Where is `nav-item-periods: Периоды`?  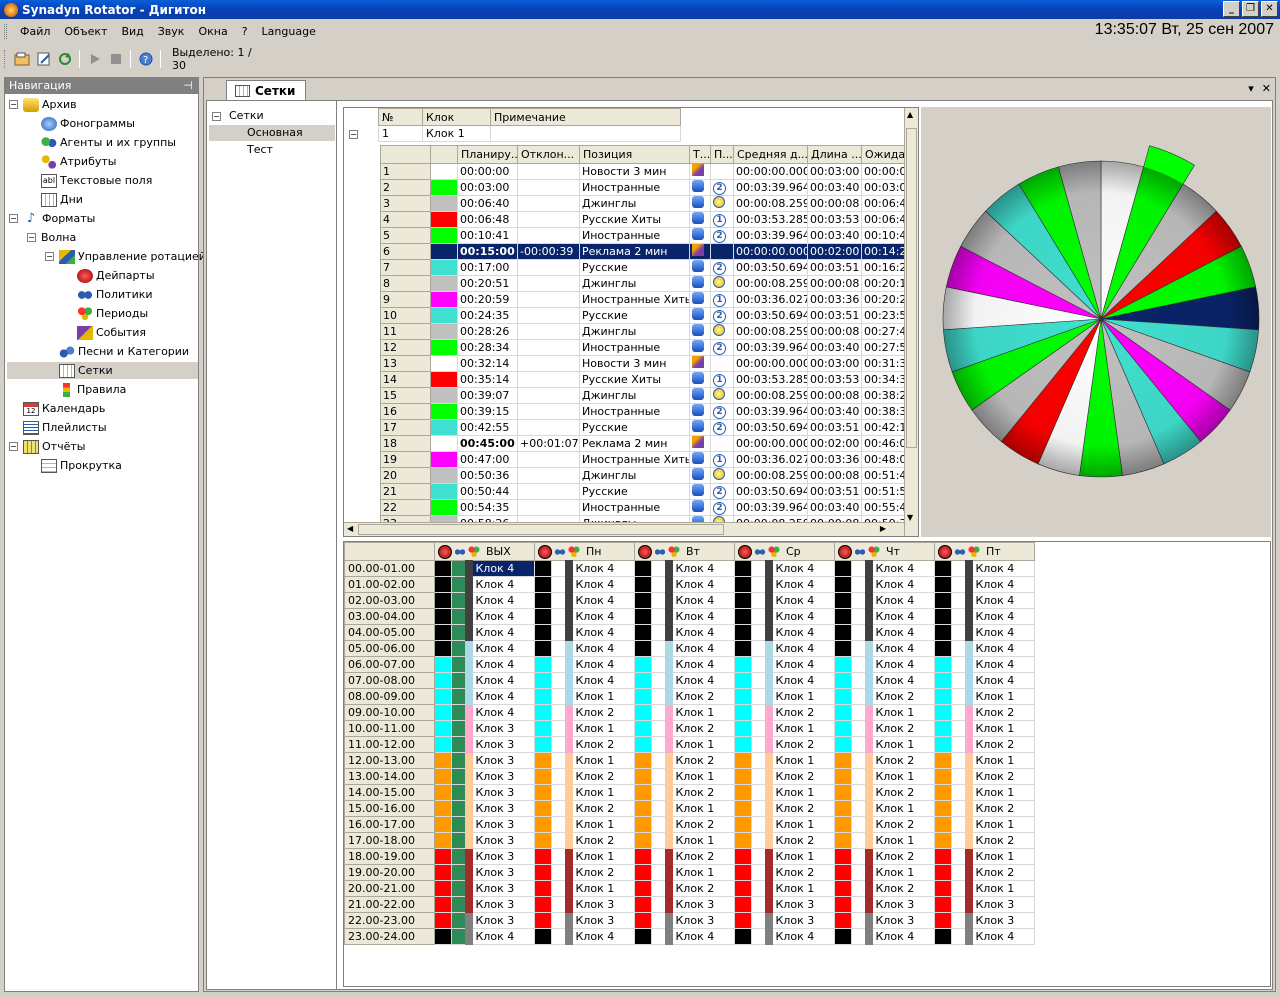
nav-item-periods: Периоды is located at coordinates (112, 313).